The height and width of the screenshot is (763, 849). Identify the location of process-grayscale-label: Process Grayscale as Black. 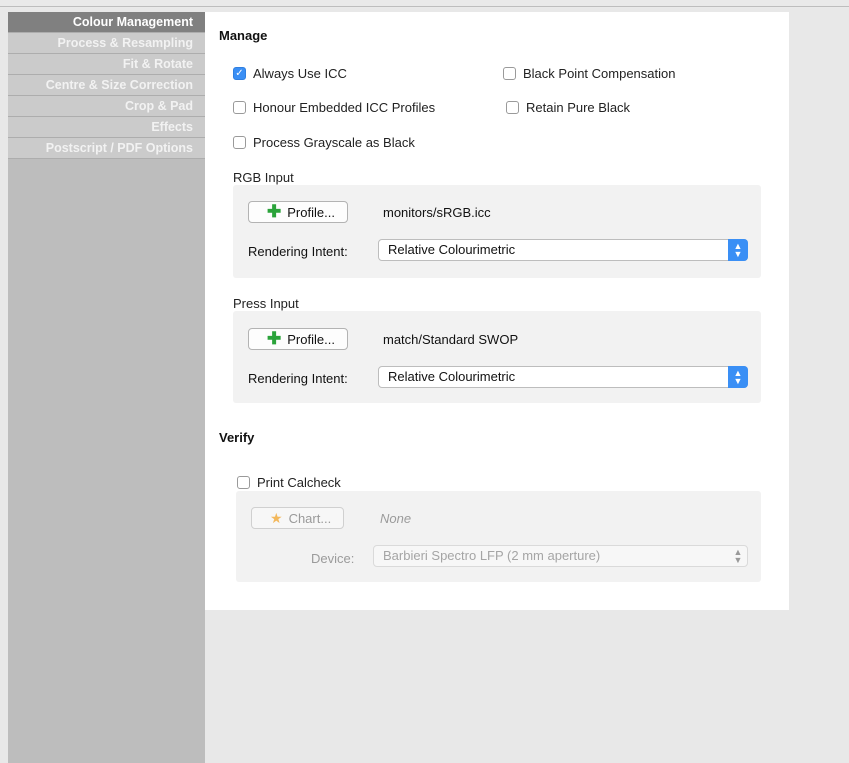
(334, 142).